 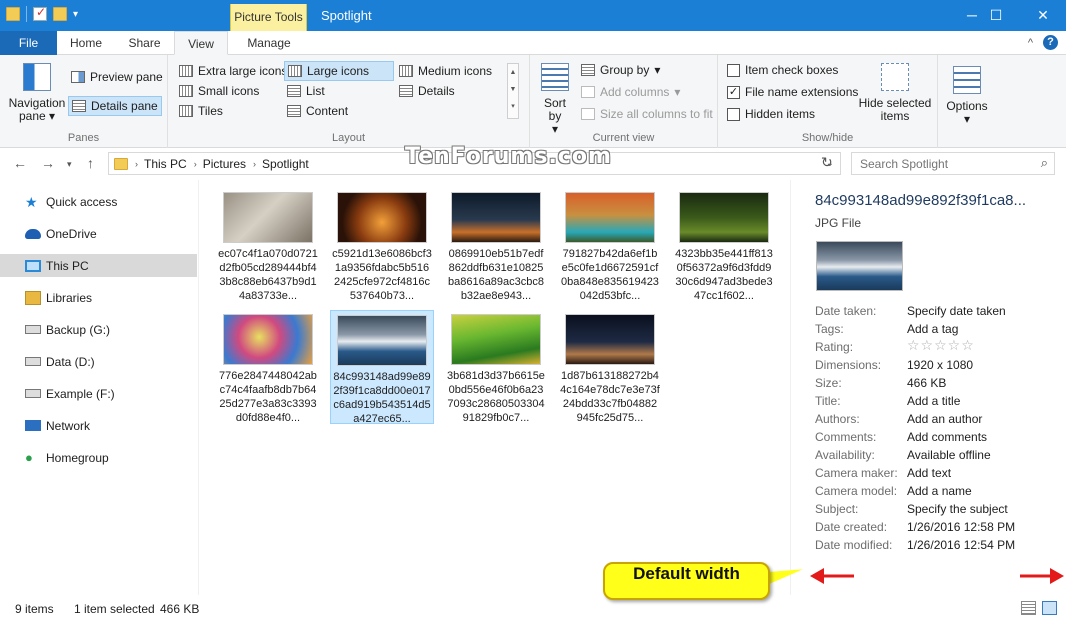 What do you see at coordinates (1028, 608) in the screenshot?
I see `details-view-icon` at bounding box center [1028, 608].